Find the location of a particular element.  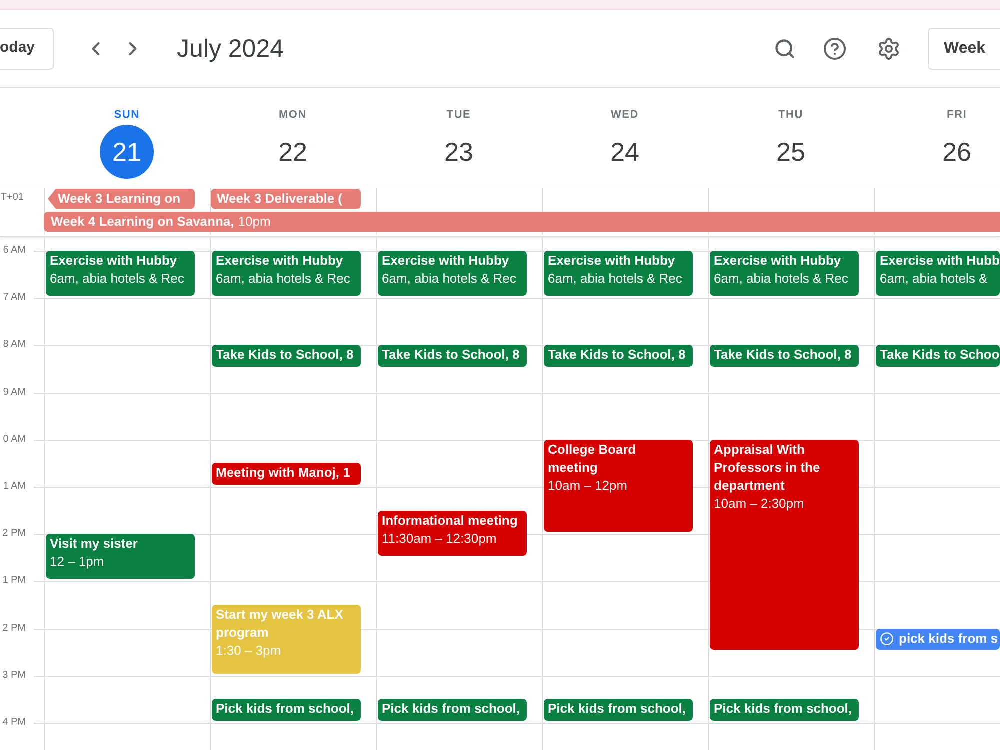

event-chip: Informational meeting 11:30am – 12:30pm is located at coordinates (452, 533).